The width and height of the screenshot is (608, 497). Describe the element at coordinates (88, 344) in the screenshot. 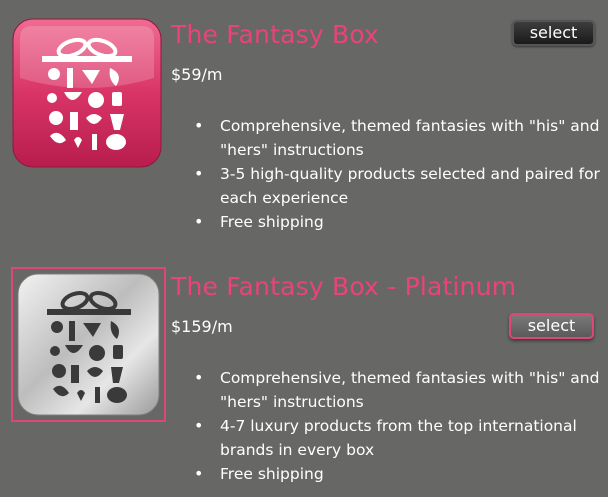

I see `fantasy-box-platinum-icon` at that location.